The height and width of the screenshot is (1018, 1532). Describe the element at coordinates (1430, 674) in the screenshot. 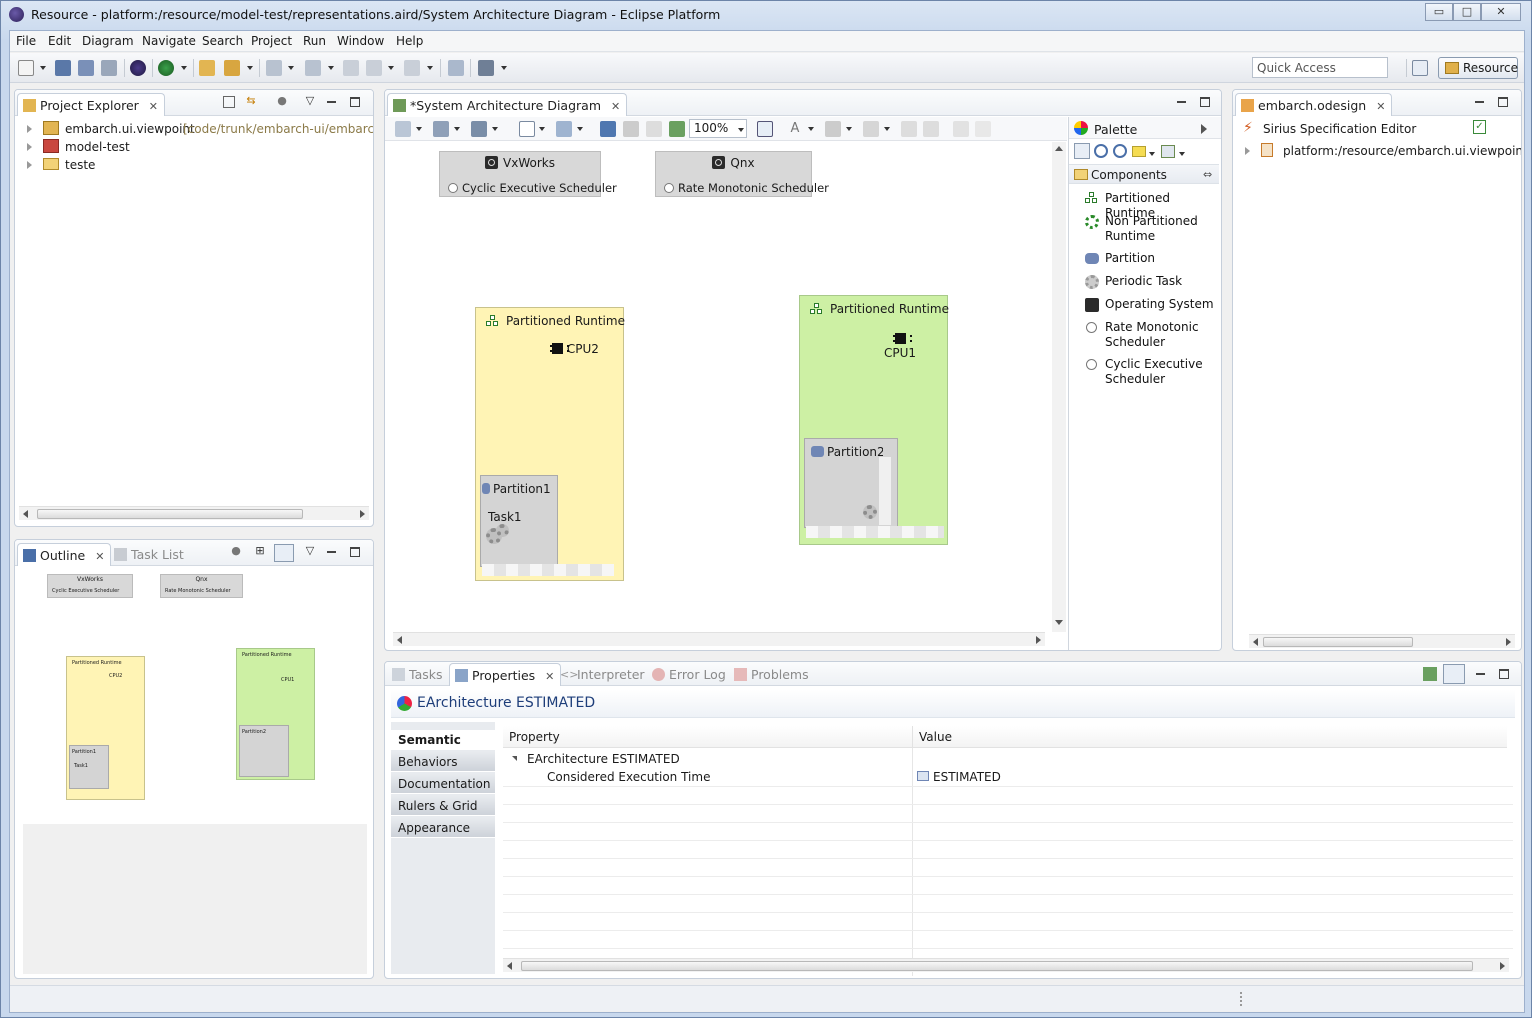

I see `pin-properties-icon` at that location.